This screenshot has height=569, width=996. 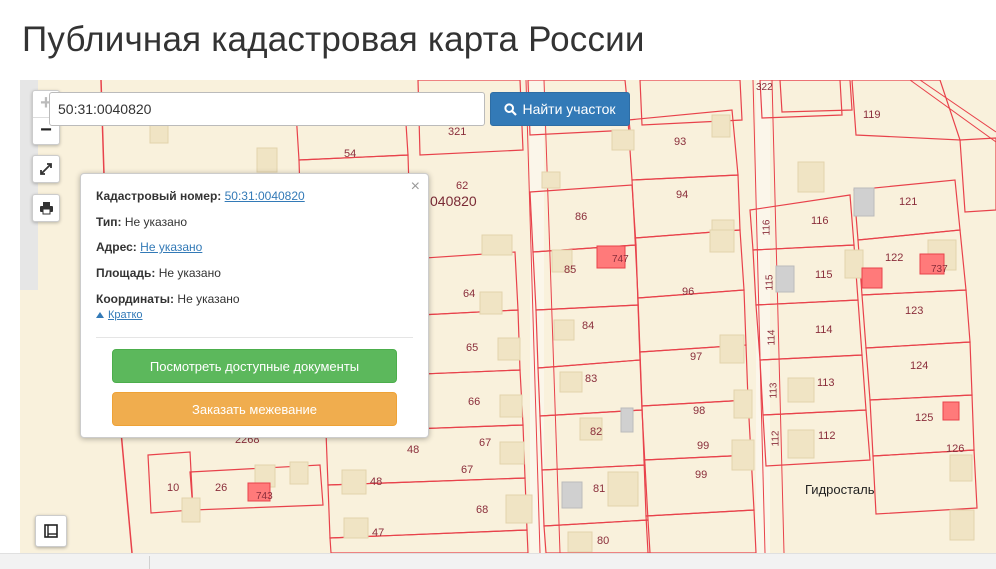 What do you see at coordinates (699, 411) in the screenshot?
I see `parcel-number: 98` at bounding box center [699, 411].